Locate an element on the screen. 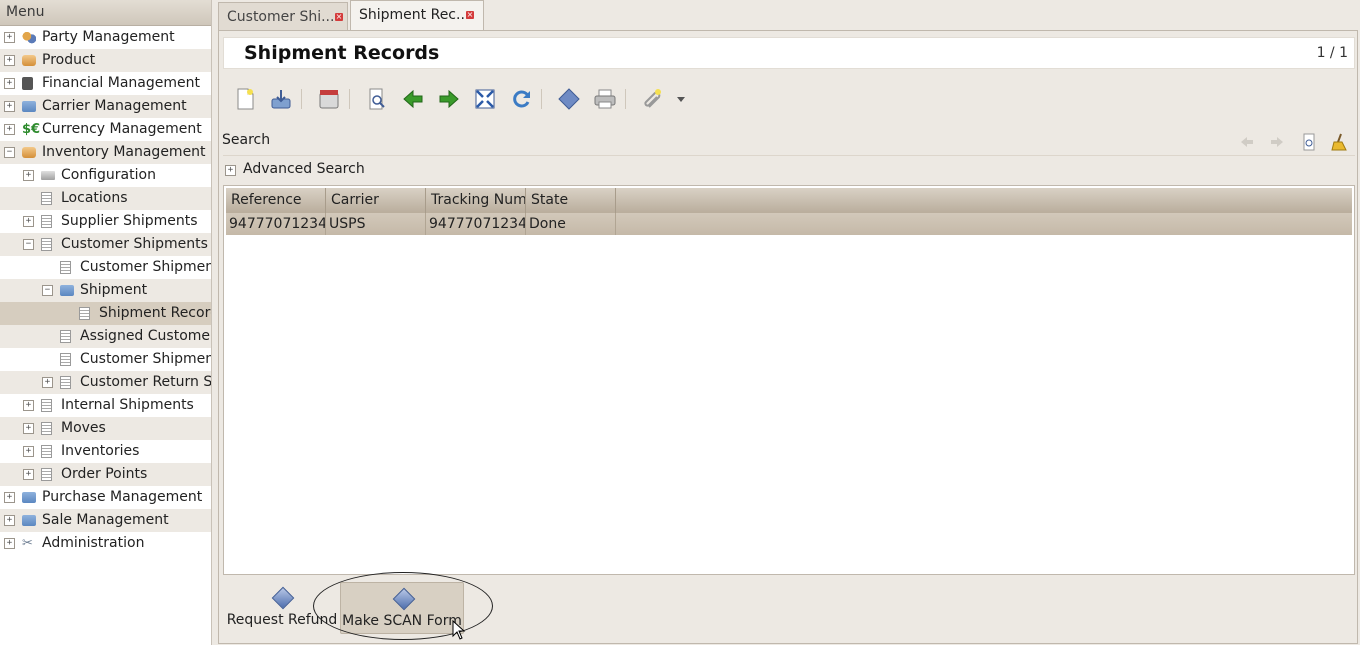 The height and width of the screenshot is (645, 1360). sidebar-item-shipment-record: Shipment Record is located at coordinates (105, 313).